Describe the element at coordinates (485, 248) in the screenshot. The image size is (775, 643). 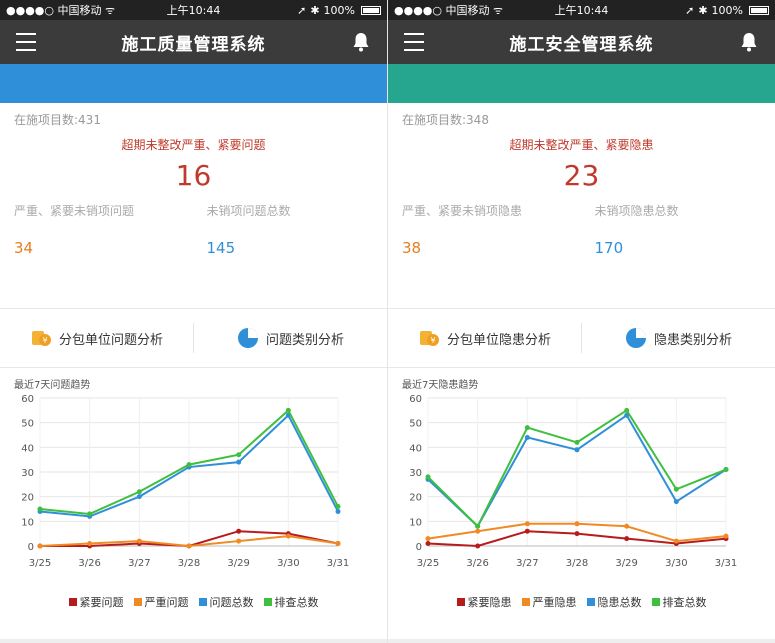
I see `open-critical-count: 38` at that location.